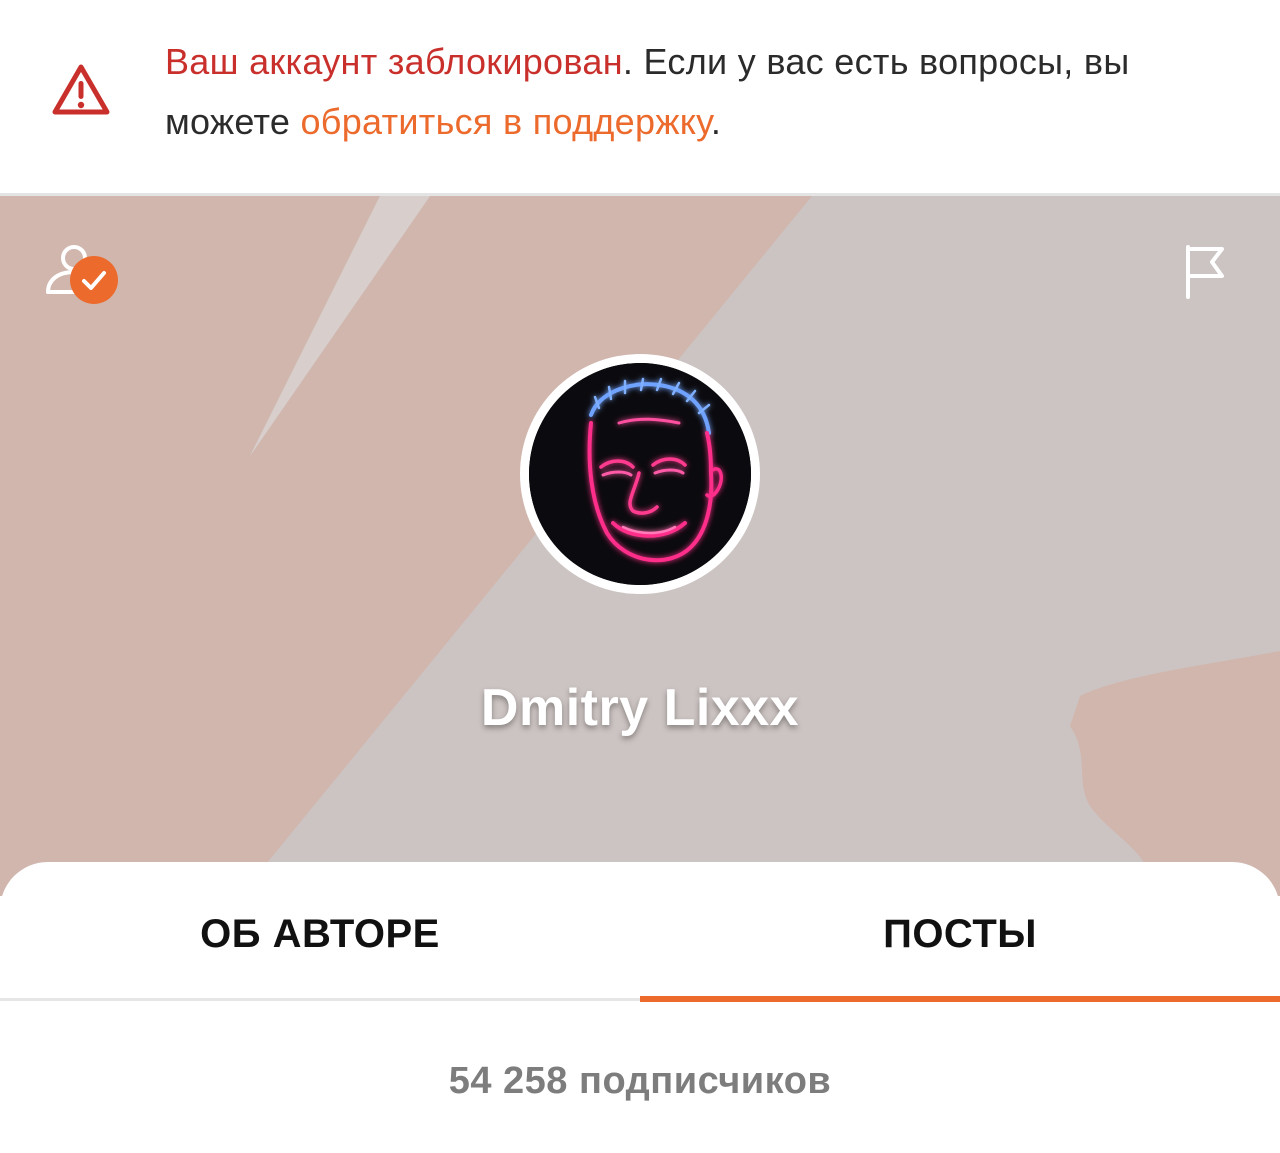  Describe the element at coordinates (960, 999) in the screenshot. I see `active-tab-indicator` at that location.